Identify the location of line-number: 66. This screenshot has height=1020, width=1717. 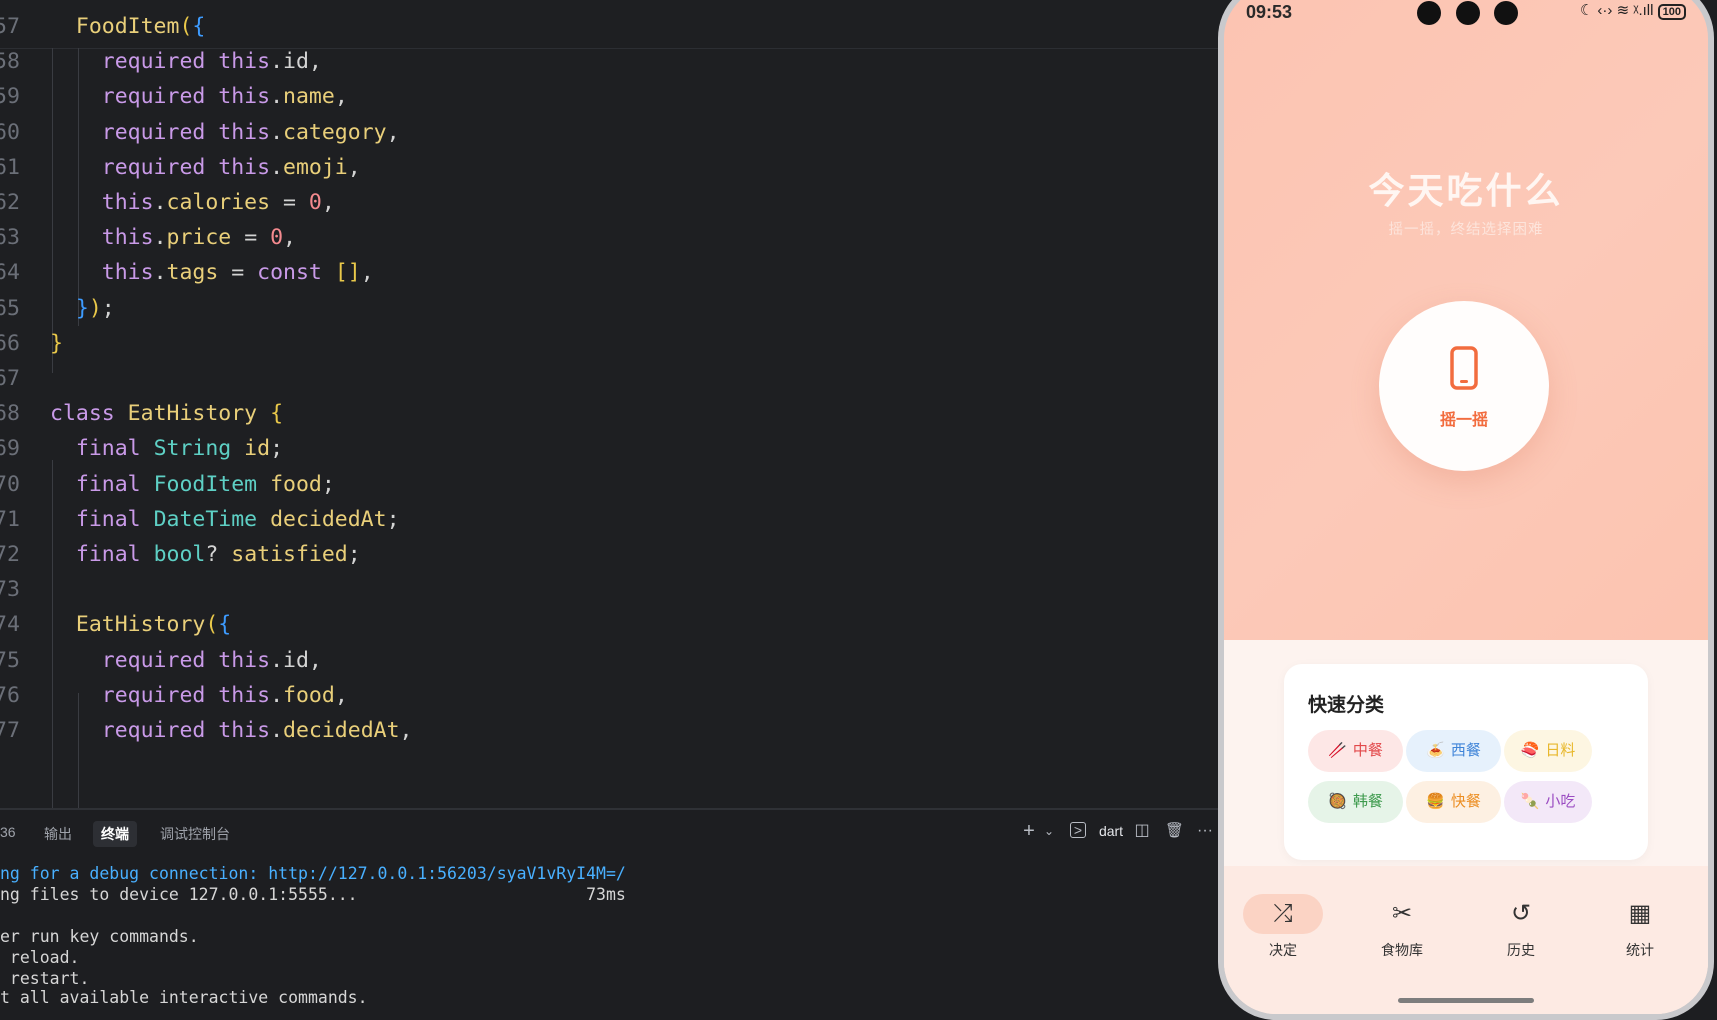
(10, 343).